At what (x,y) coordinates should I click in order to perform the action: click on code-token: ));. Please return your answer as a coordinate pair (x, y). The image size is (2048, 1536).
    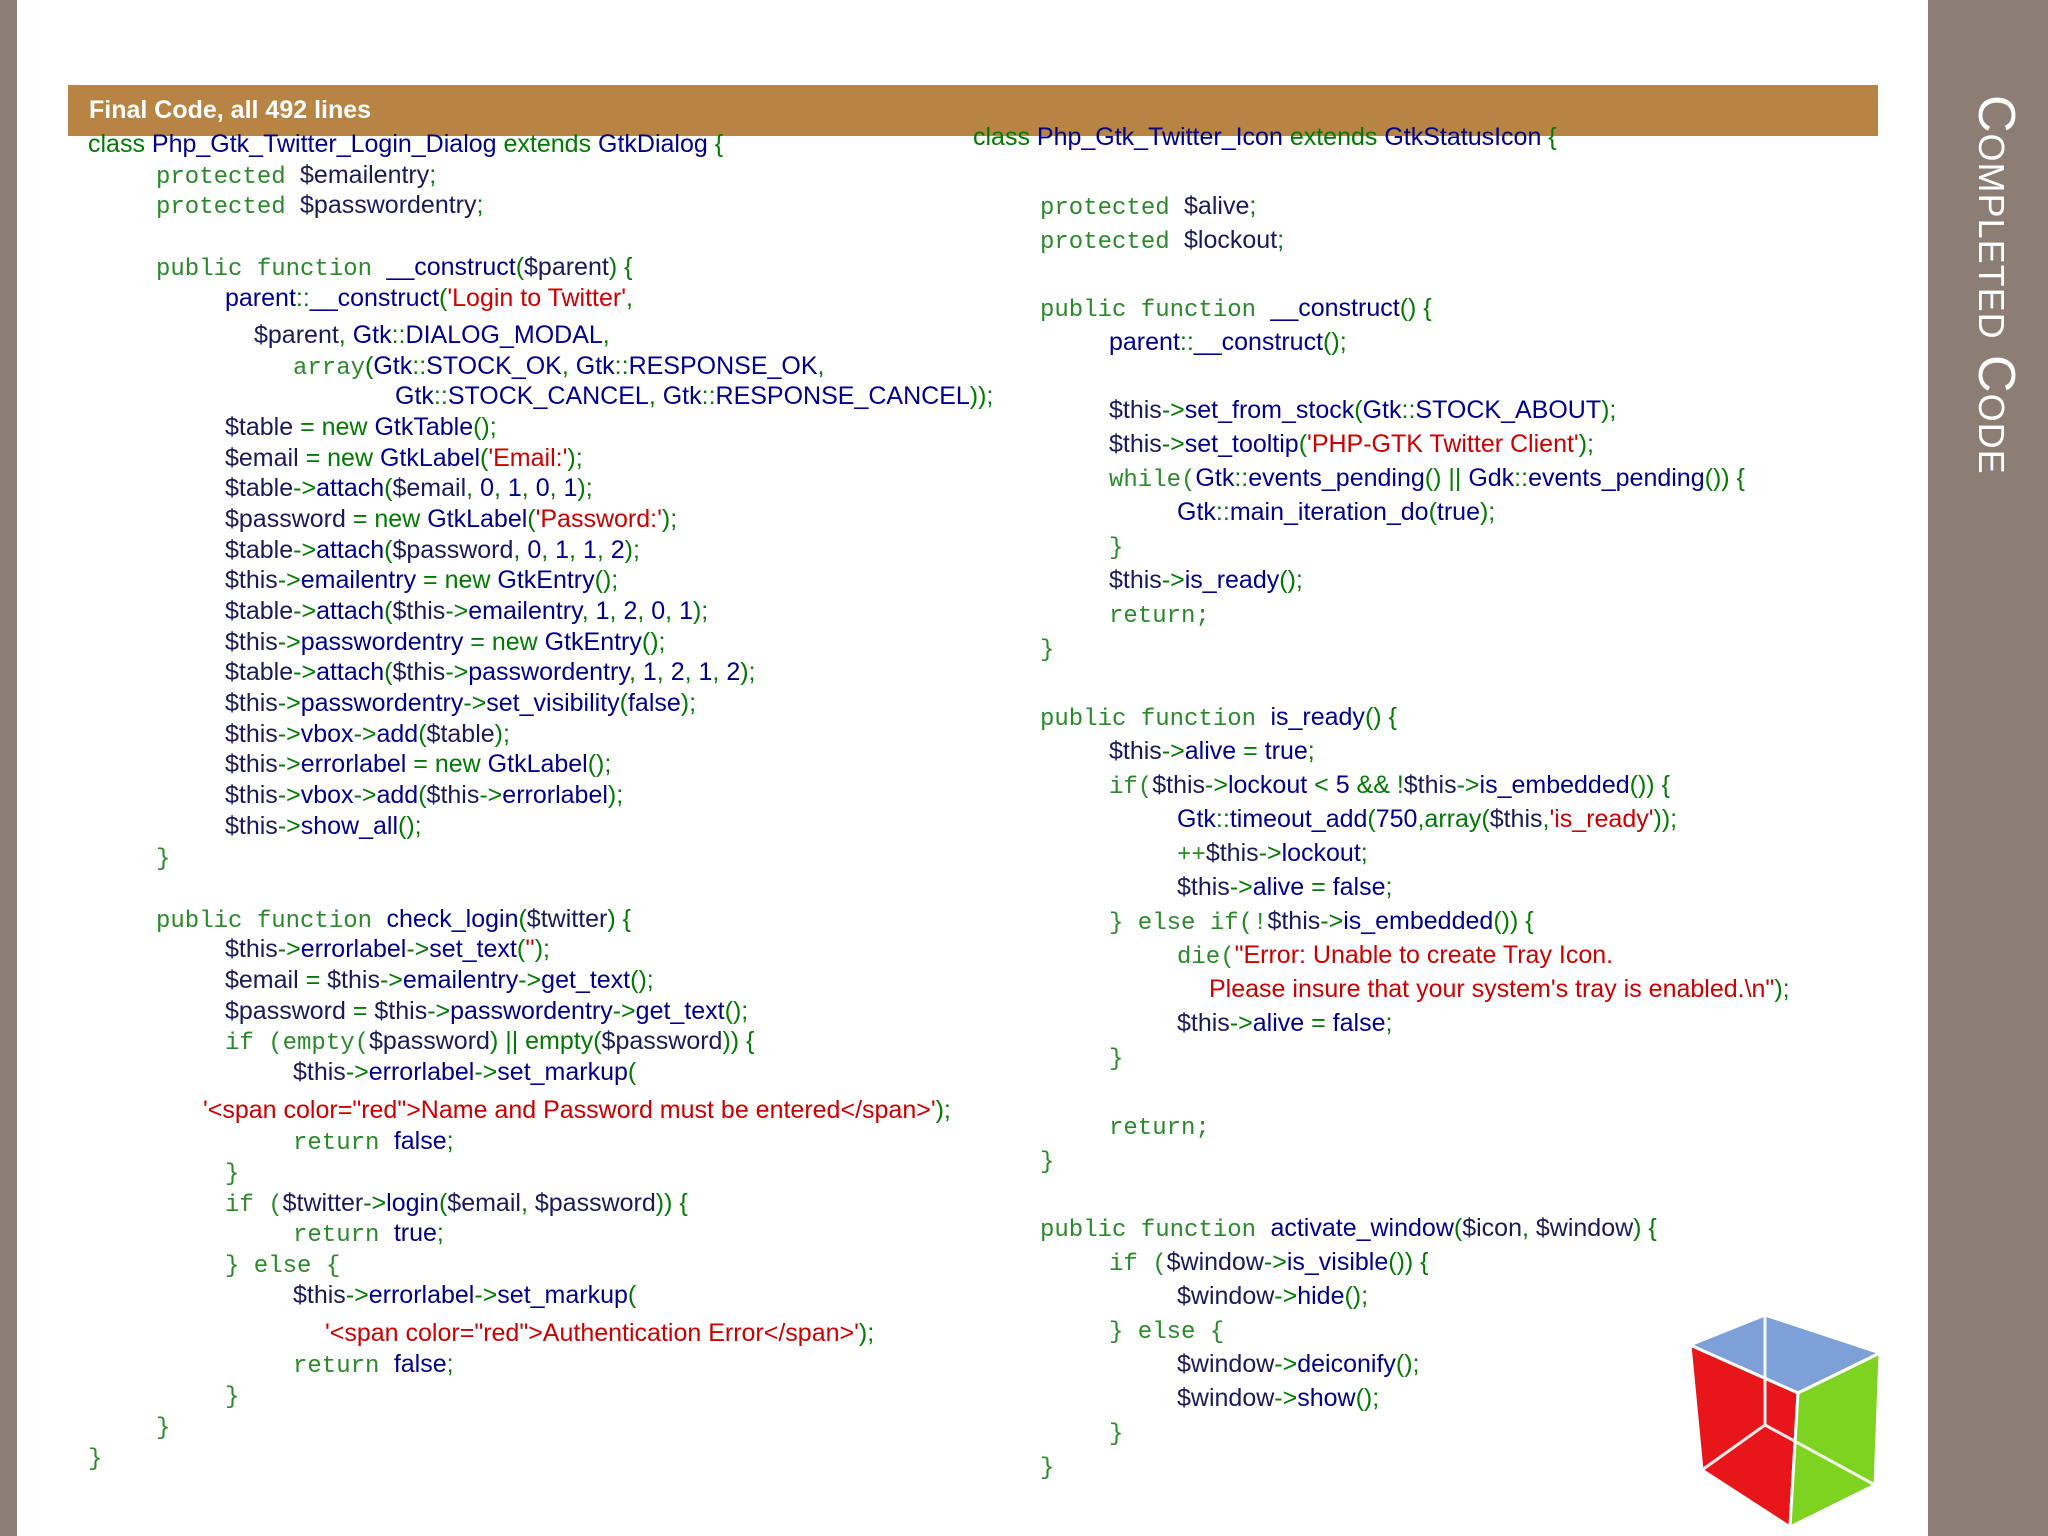
    Looking at the image, I should click on (1665, 819).